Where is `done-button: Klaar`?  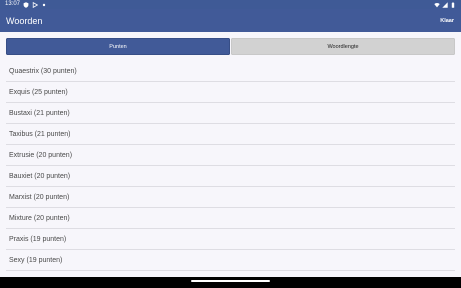
done-button: Klaar is located at coordinates (447, 21).